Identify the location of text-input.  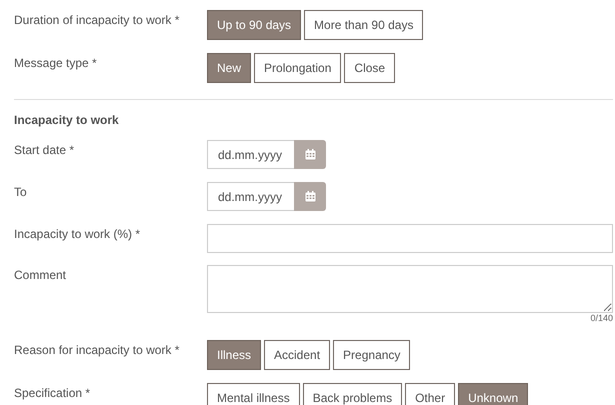
(410, 239).